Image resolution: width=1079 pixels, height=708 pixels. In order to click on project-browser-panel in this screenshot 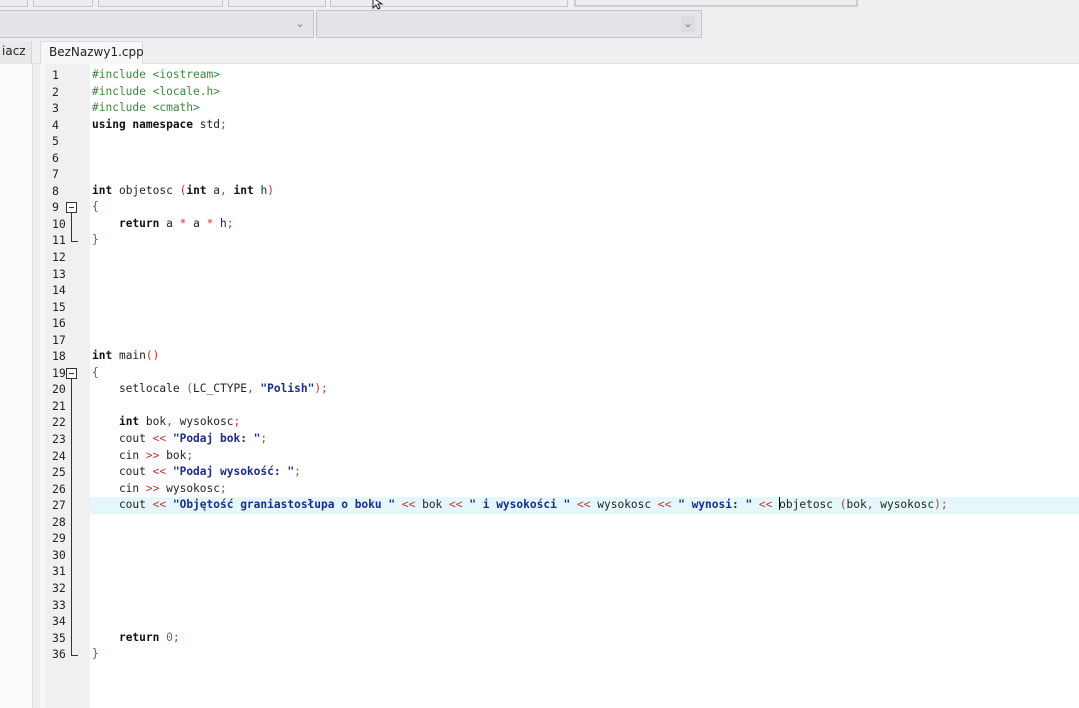, I will do `click(16, 386)`.